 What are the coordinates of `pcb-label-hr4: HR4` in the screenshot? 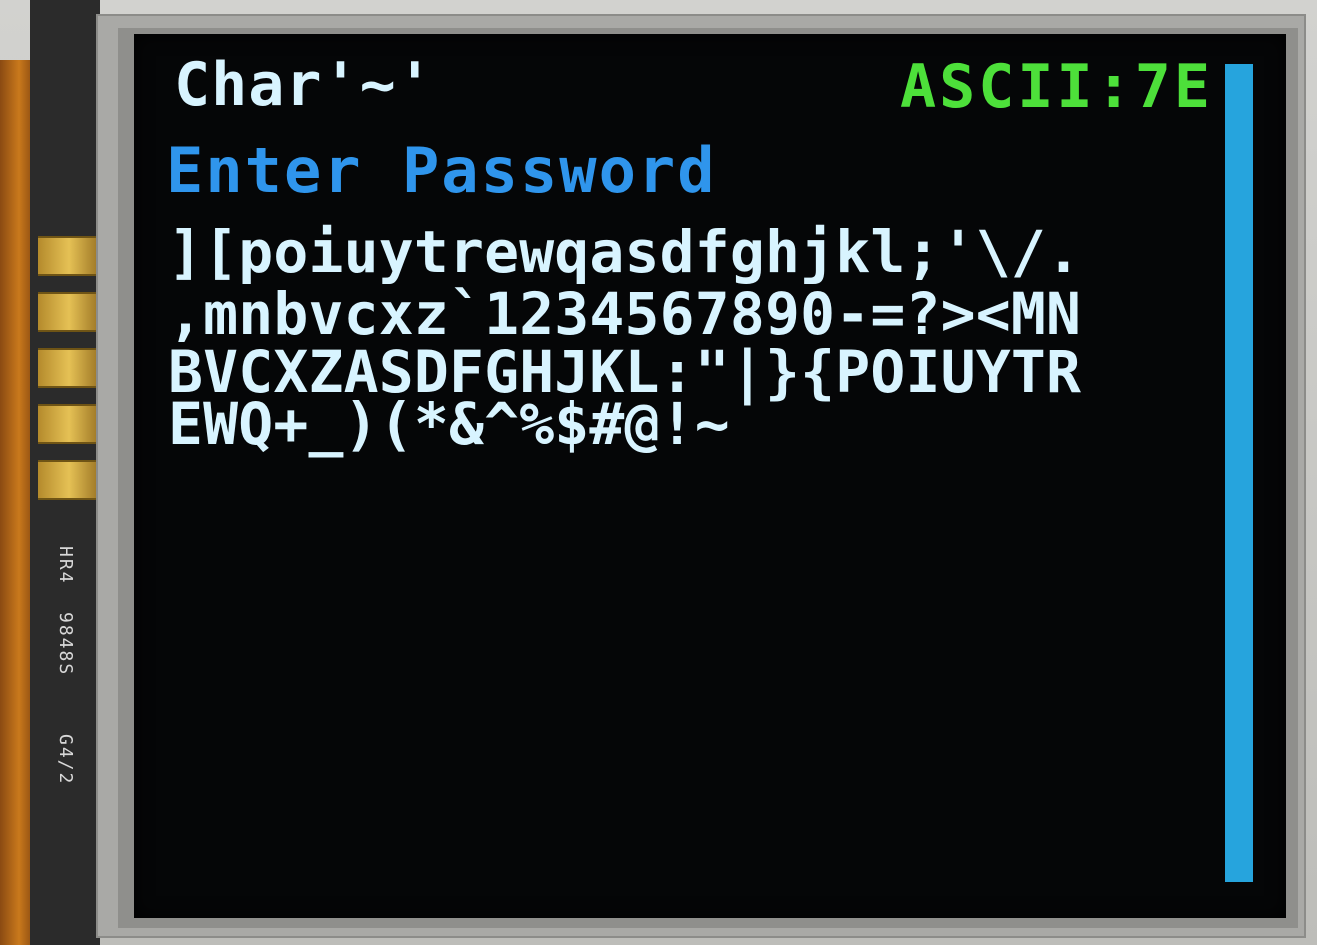 It's located at (65, 565).